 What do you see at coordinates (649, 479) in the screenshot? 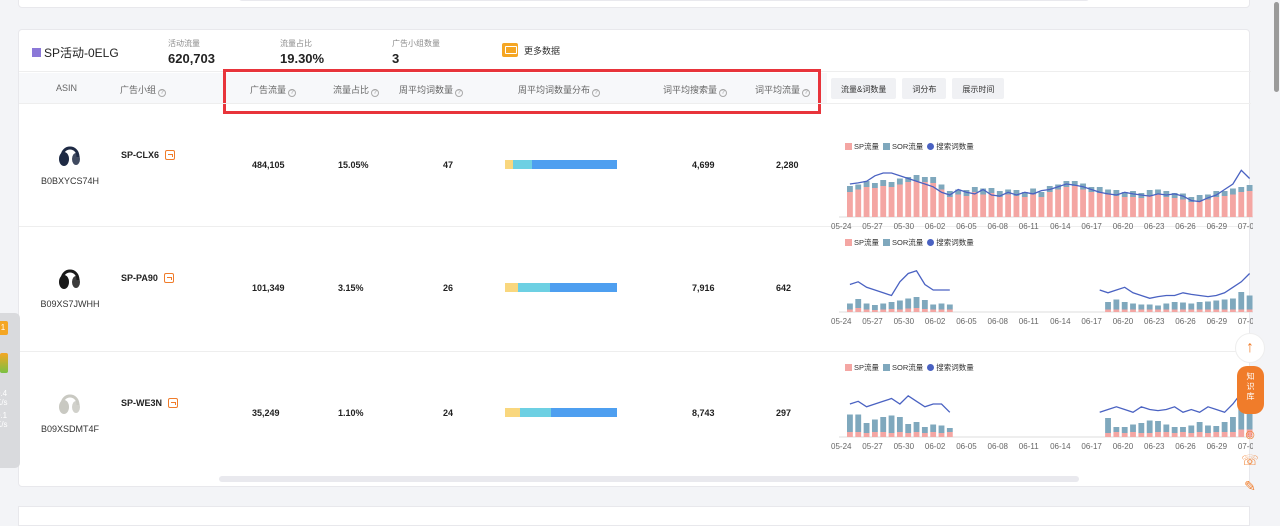
I see `table-horizontal-scrollbar` at bounding box center [649, 479].